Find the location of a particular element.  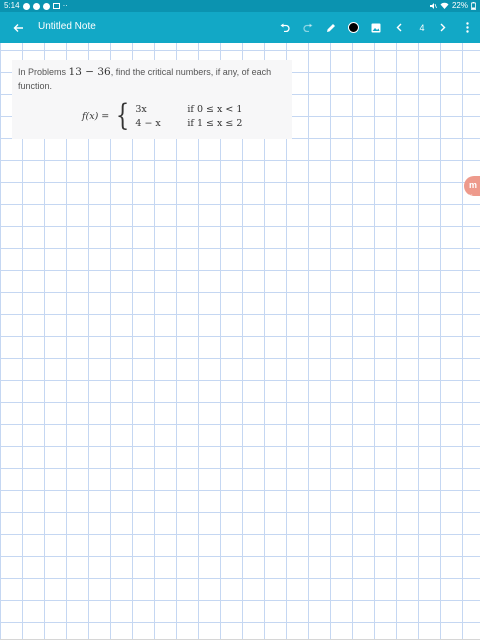

wifi-icon is located at coordinates (444, 5).